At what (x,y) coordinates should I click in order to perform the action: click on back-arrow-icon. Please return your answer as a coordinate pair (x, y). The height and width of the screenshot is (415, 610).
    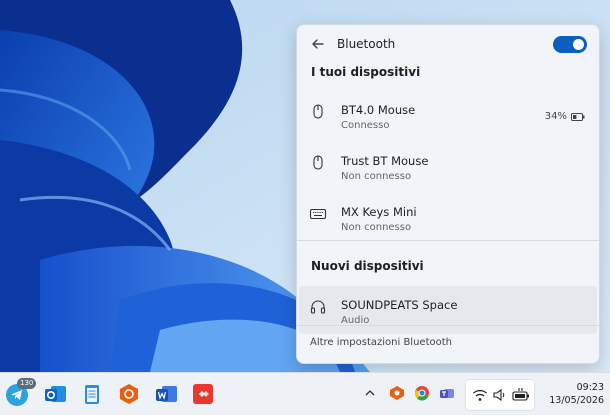
    Looking at the image, I should click on (318, 44).